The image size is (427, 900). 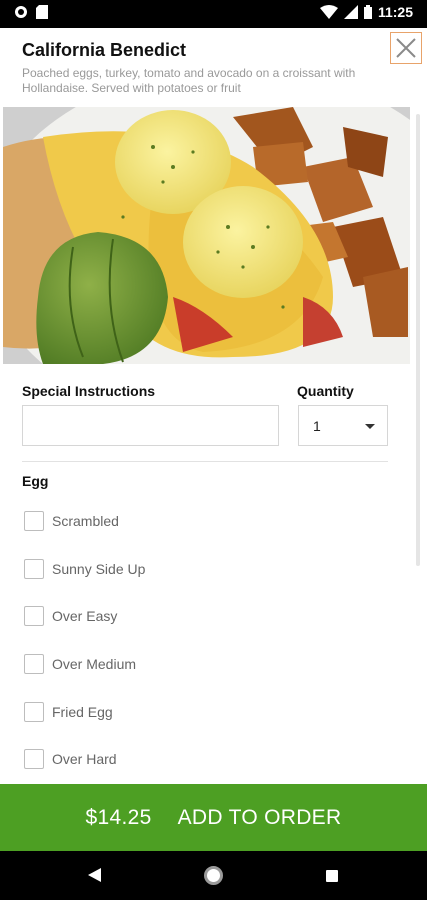 What do you see at coordinates (82, 712) in the screenshot?
I see `option-label: Fried Egg` at bounding box center [82, 712].